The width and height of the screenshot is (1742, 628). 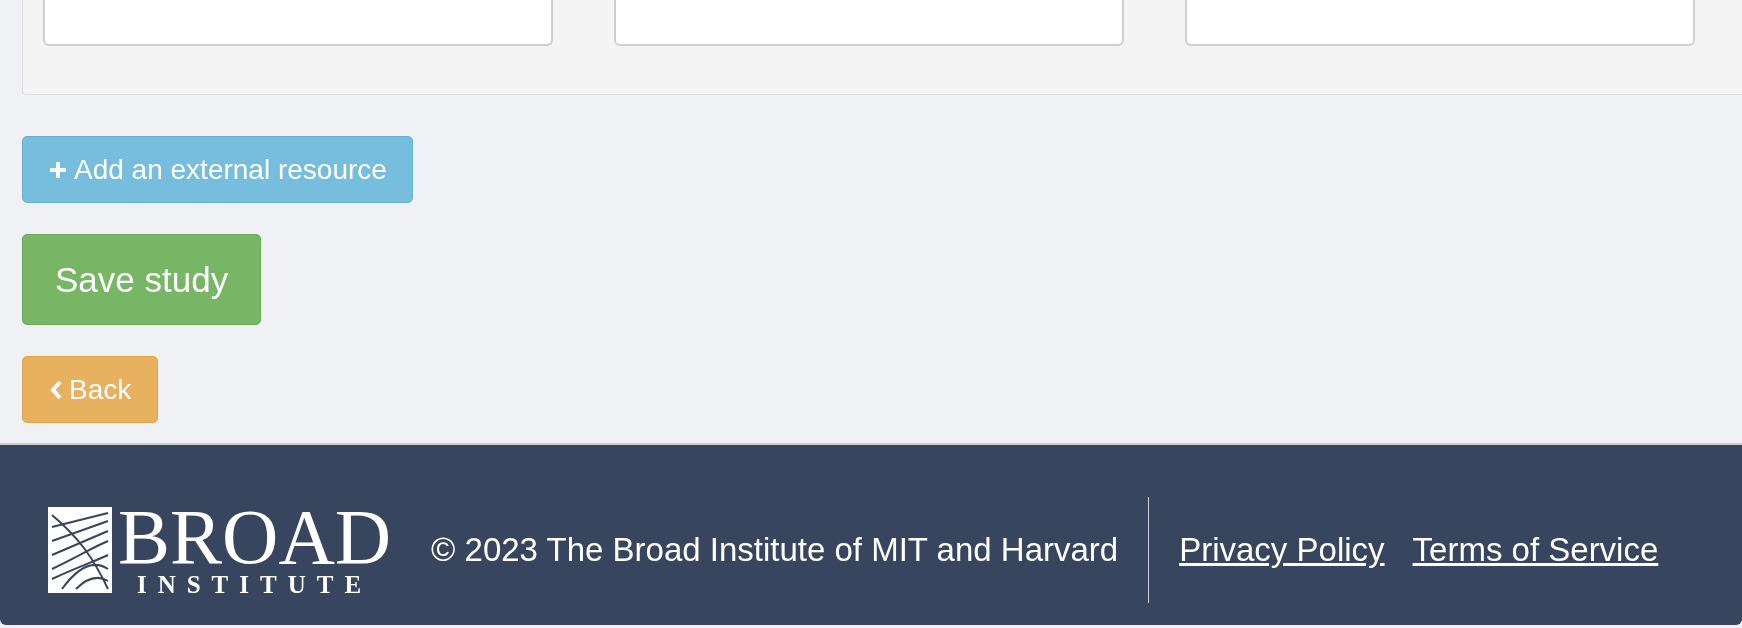 What do you see at coordinates (90, 389) in the screenshot?
I see `back-button: Back` at bounding box center [90, 389].